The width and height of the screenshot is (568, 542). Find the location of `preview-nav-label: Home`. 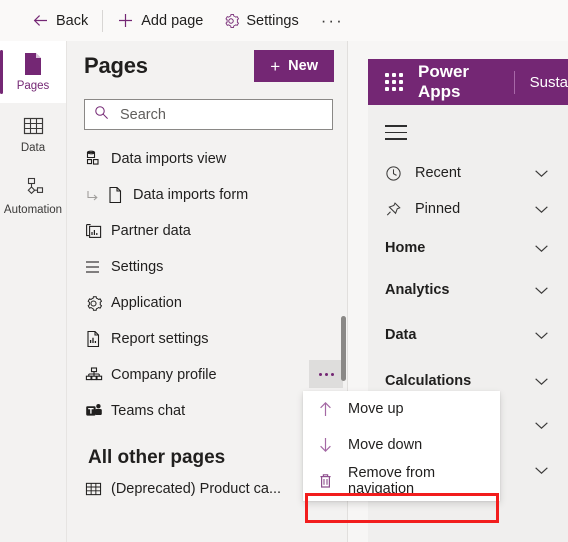

preview-nav-label: Home is located at coordinates (405, 248).